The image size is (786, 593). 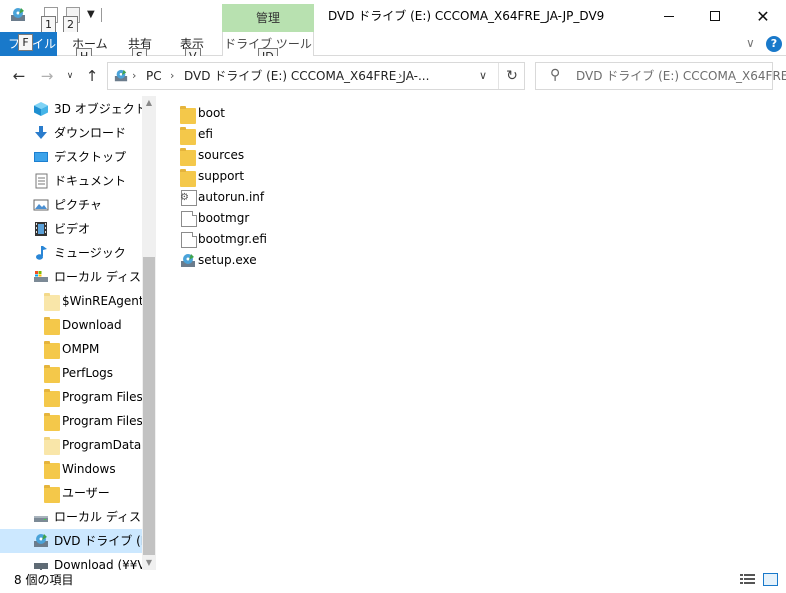 I want to click on nav-item-label: 3D オブジェクト, so click(x=98, y=109).